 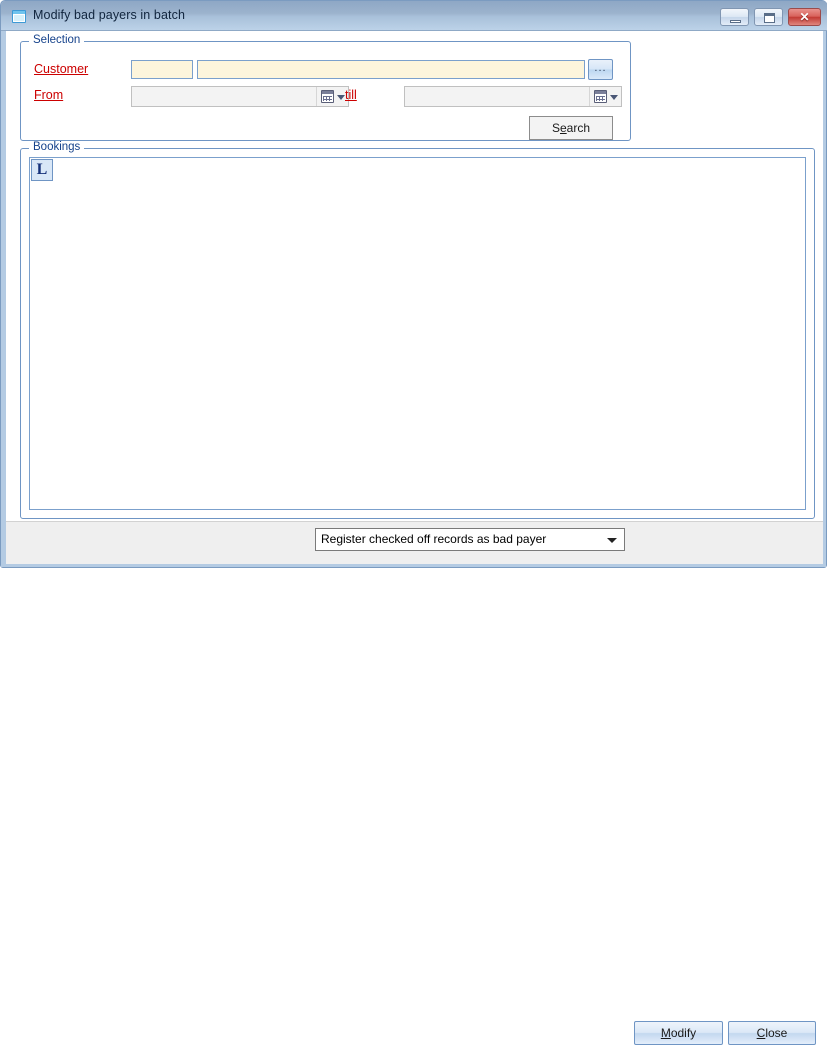 I want to click on from-date-picker, so click(x=240, y=96).